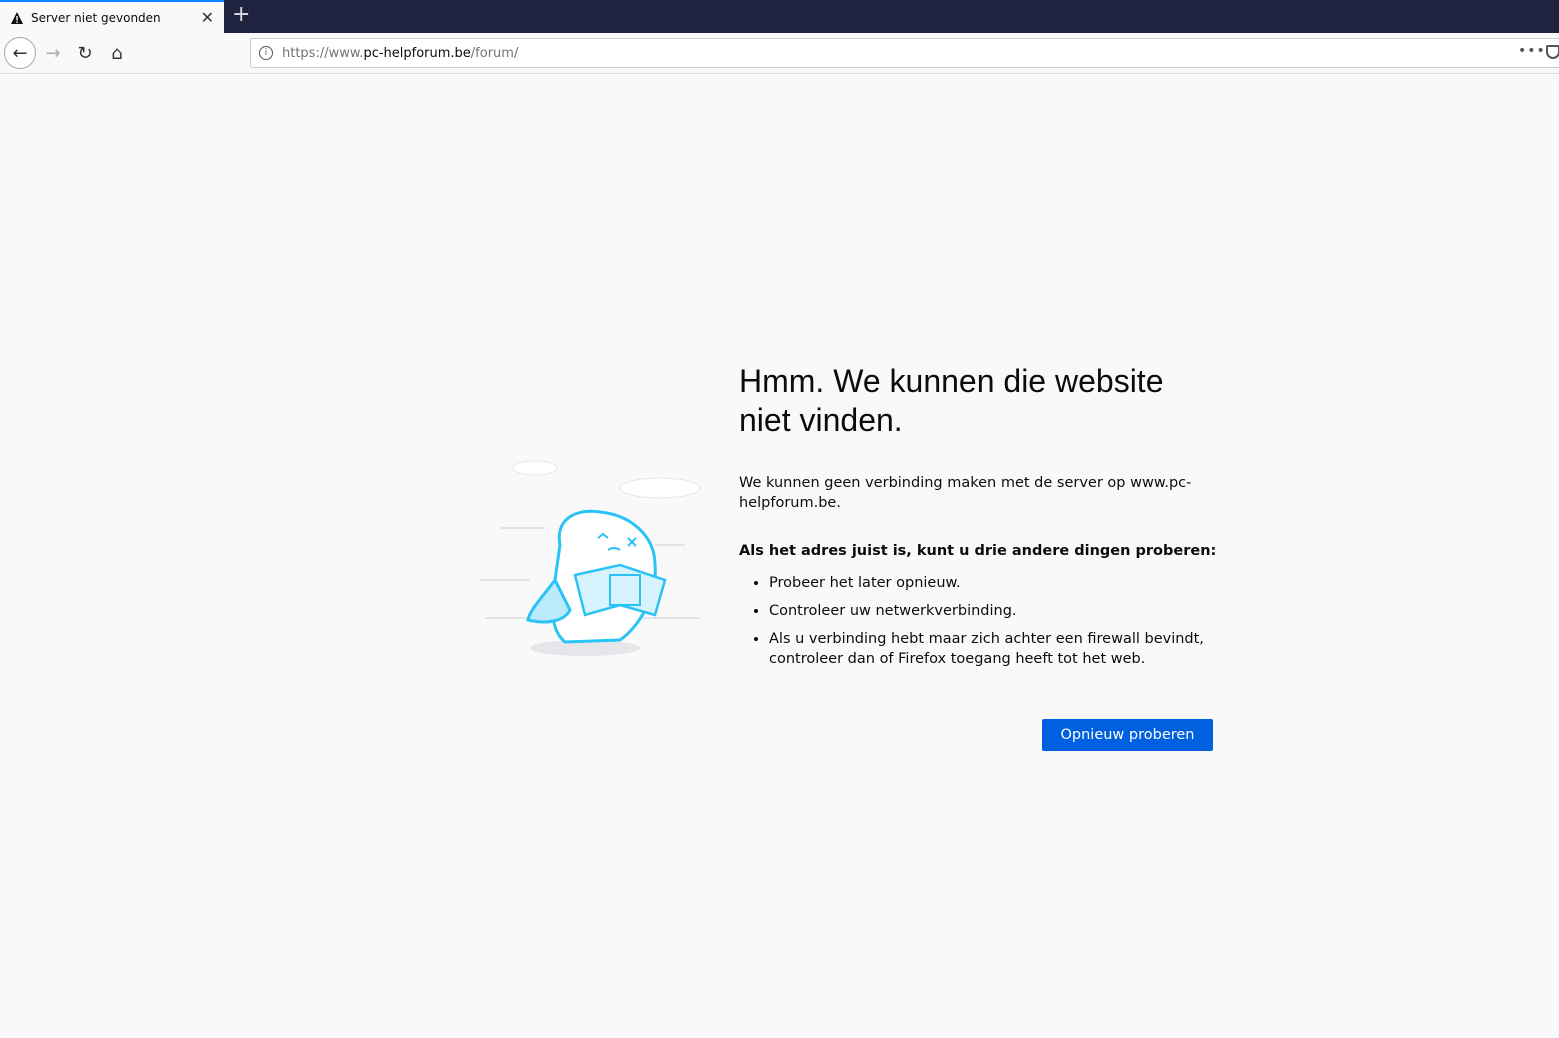  I want to click on reload-button: ↻, so click(85, 53).